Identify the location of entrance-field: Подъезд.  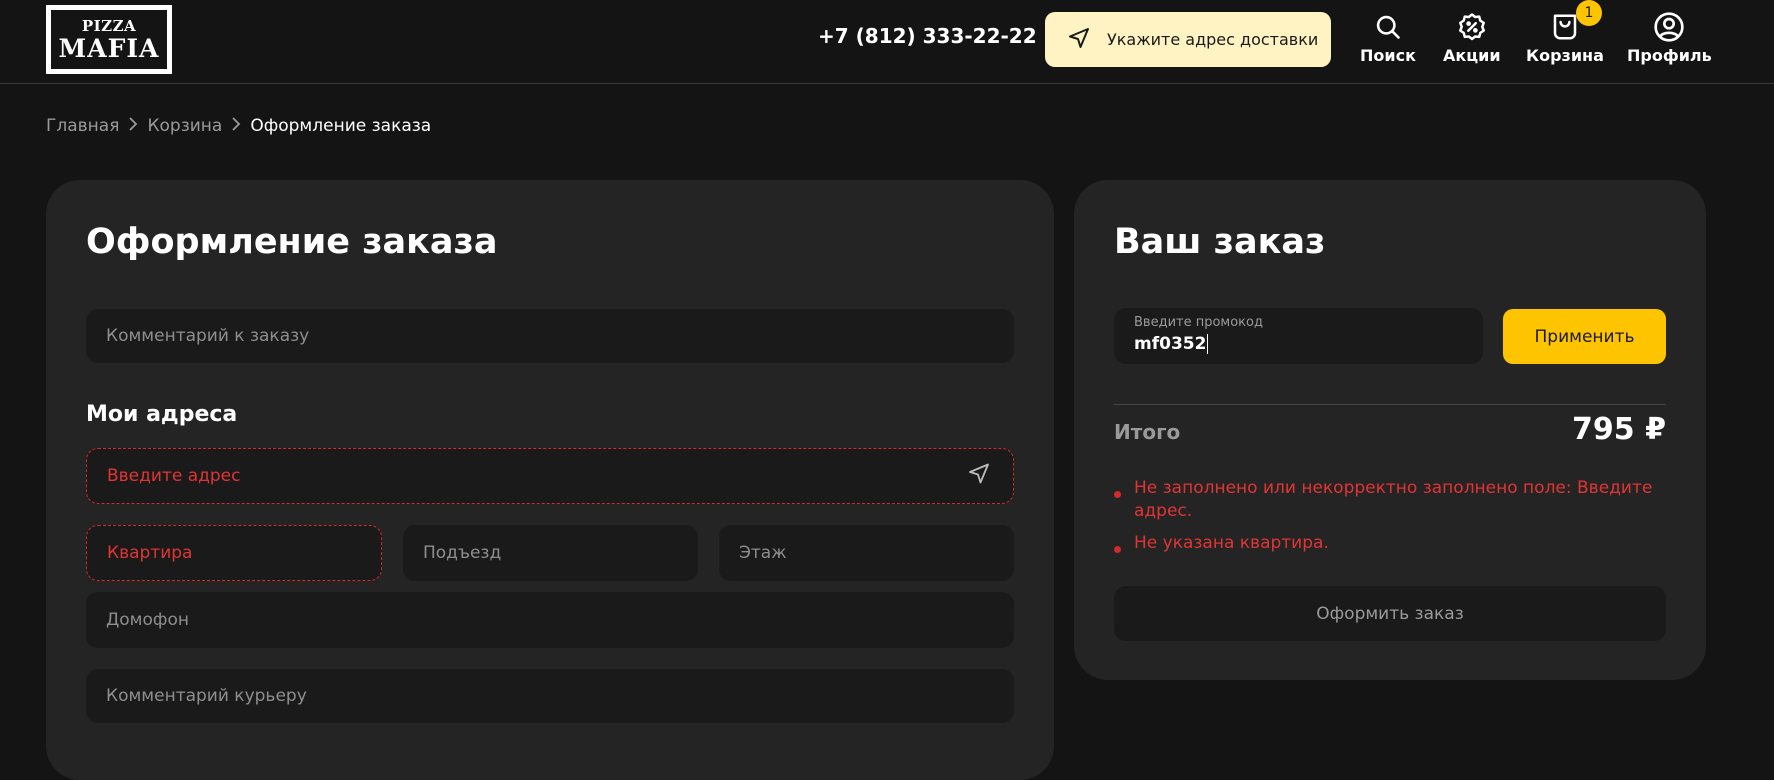
(550, 553).